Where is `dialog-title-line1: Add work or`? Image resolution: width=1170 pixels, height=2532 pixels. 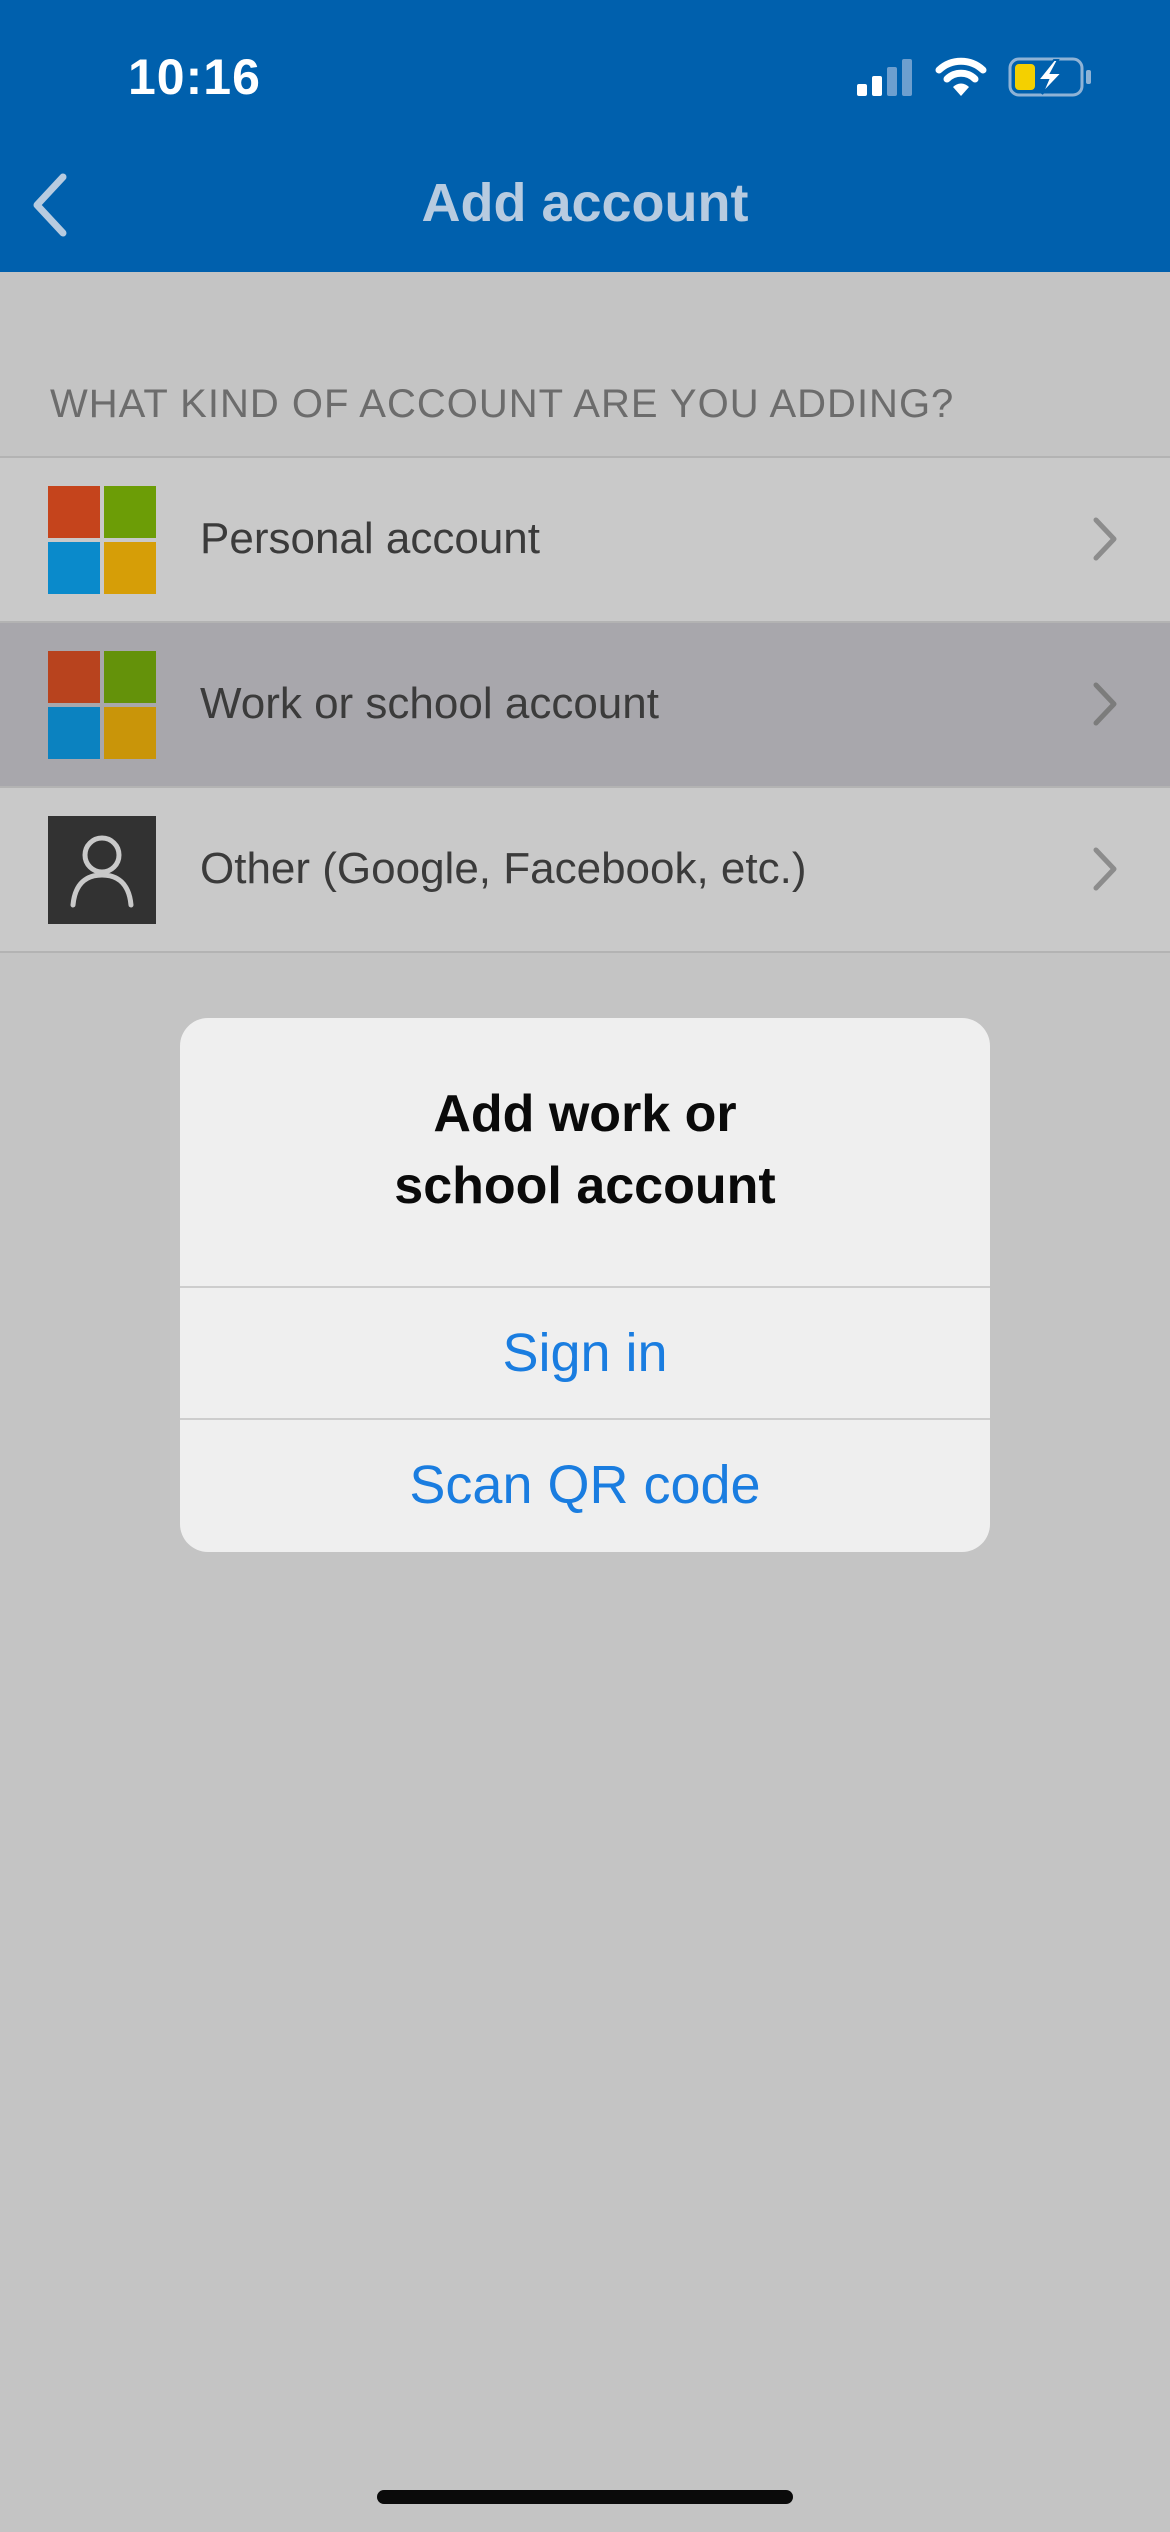 dialog-title-line1: Add work or is located at coordinates (585, 1114).